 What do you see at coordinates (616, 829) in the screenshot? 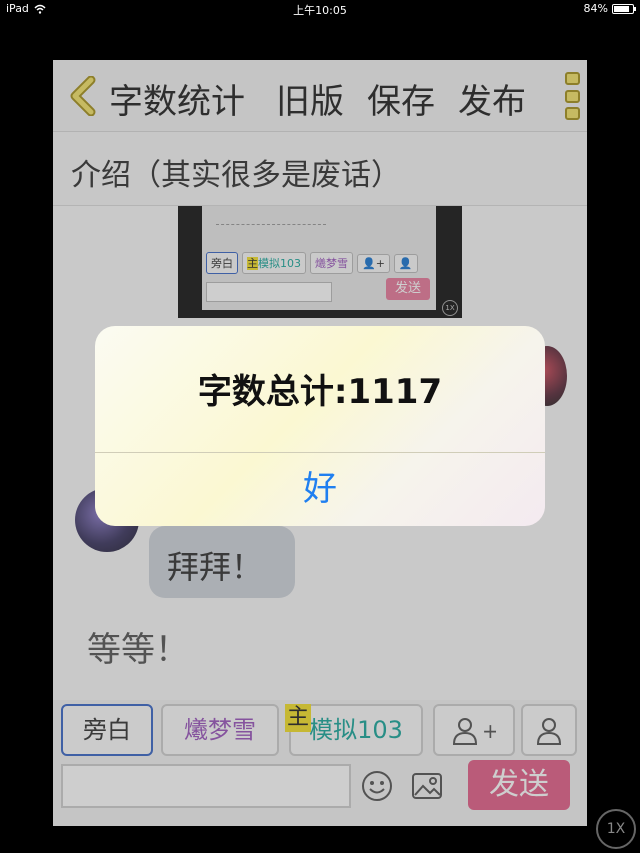
I see `zoom-button: 1X` at bounding box center [616, 829].